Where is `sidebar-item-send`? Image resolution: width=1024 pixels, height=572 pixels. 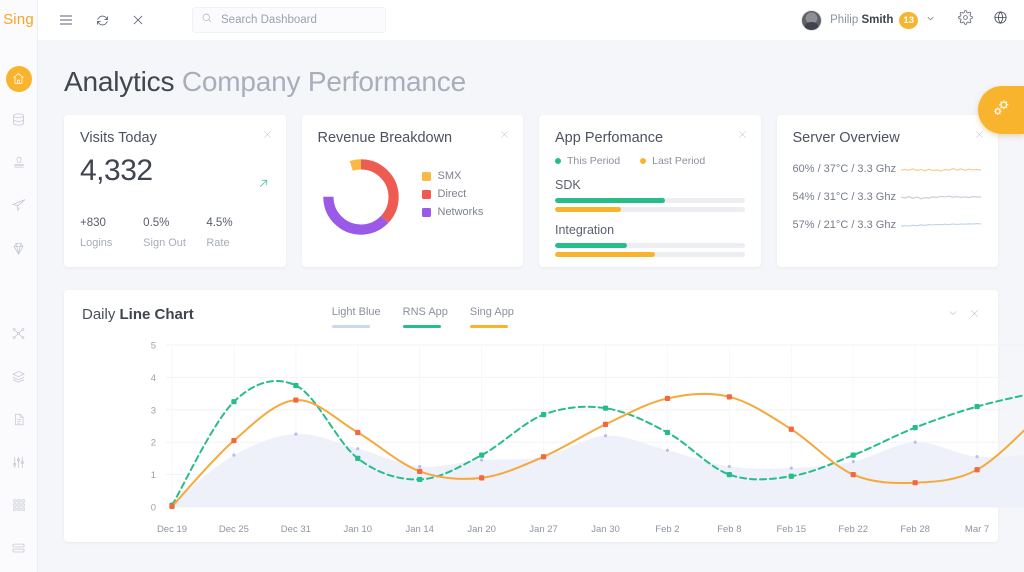 sidebar-item-send is located at coordinates (18, 207).